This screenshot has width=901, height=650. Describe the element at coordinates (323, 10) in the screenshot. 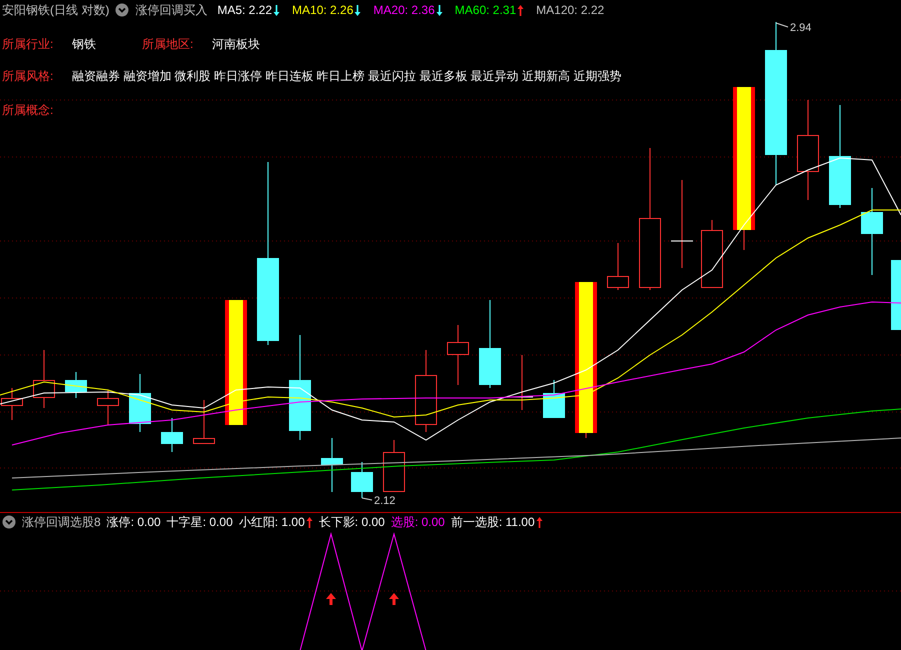

I see `ma-value: MA10: 2.26` at that location.